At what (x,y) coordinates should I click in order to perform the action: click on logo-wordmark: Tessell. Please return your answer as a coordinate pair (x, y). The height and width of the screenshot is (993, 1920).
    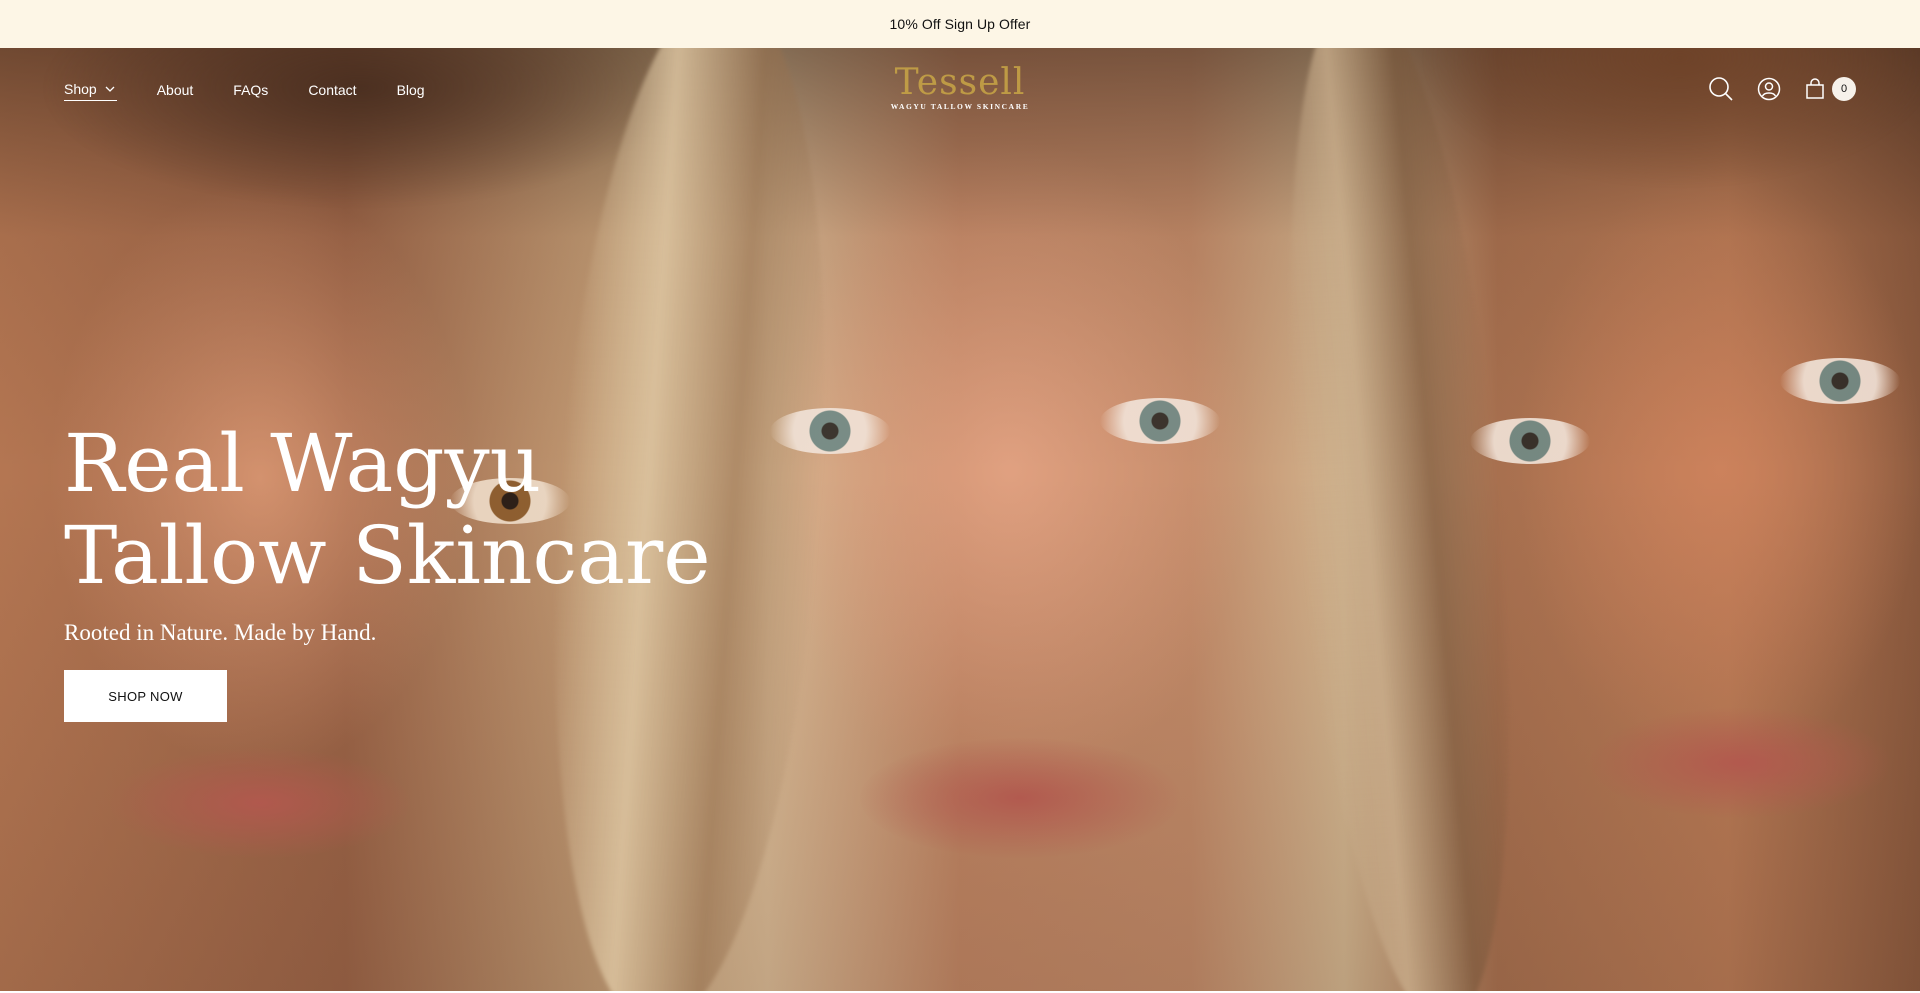
    Looking at the image, I should click on (960, 82).